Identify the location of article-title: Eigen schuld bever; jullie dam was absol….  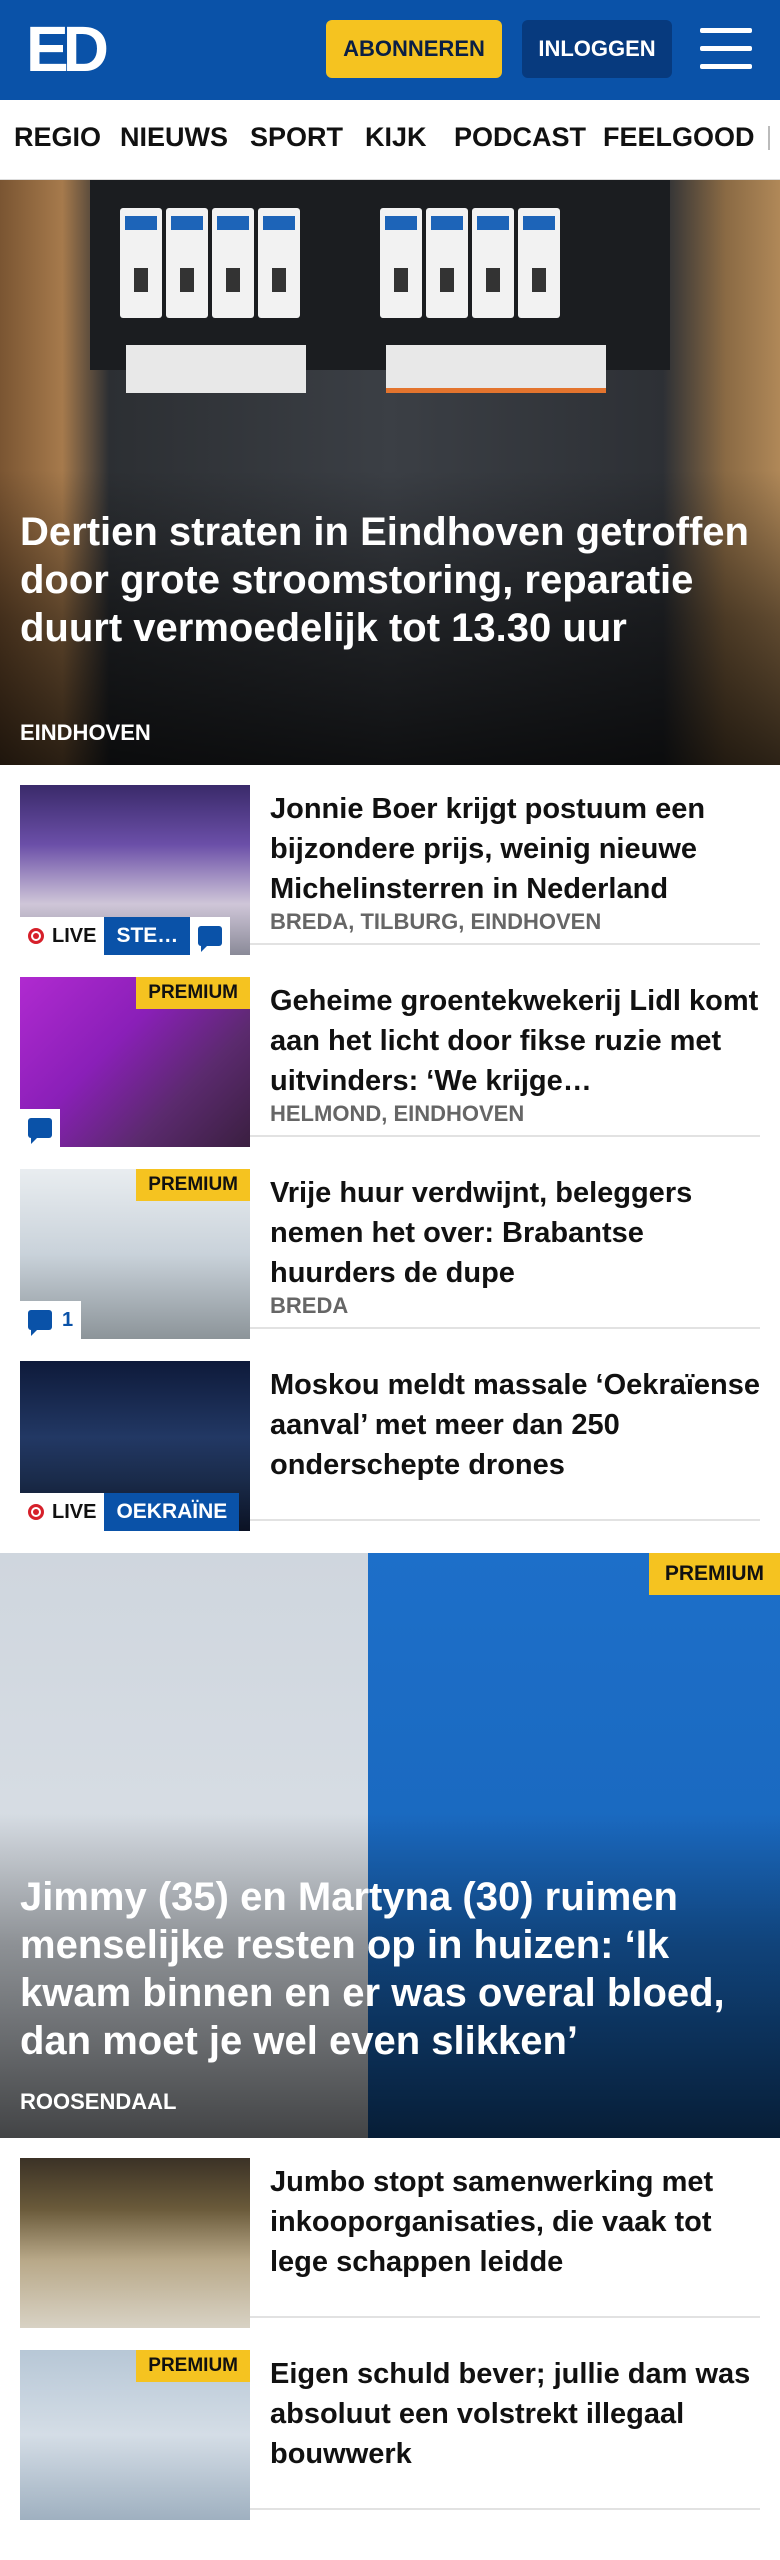
(515, 2414).